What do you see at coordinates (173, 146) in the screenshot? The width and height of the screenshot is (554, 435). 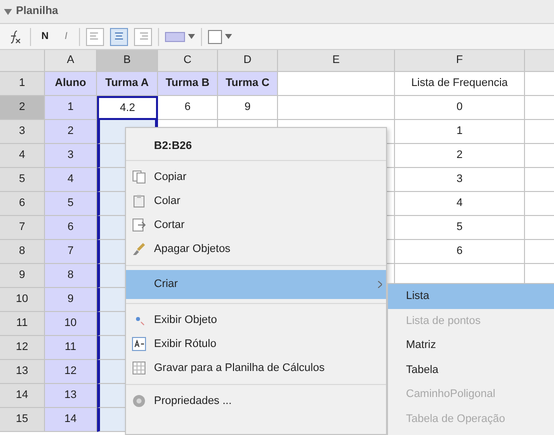 I see `menu-title: B2:B26` at bounding box center [173, 146].